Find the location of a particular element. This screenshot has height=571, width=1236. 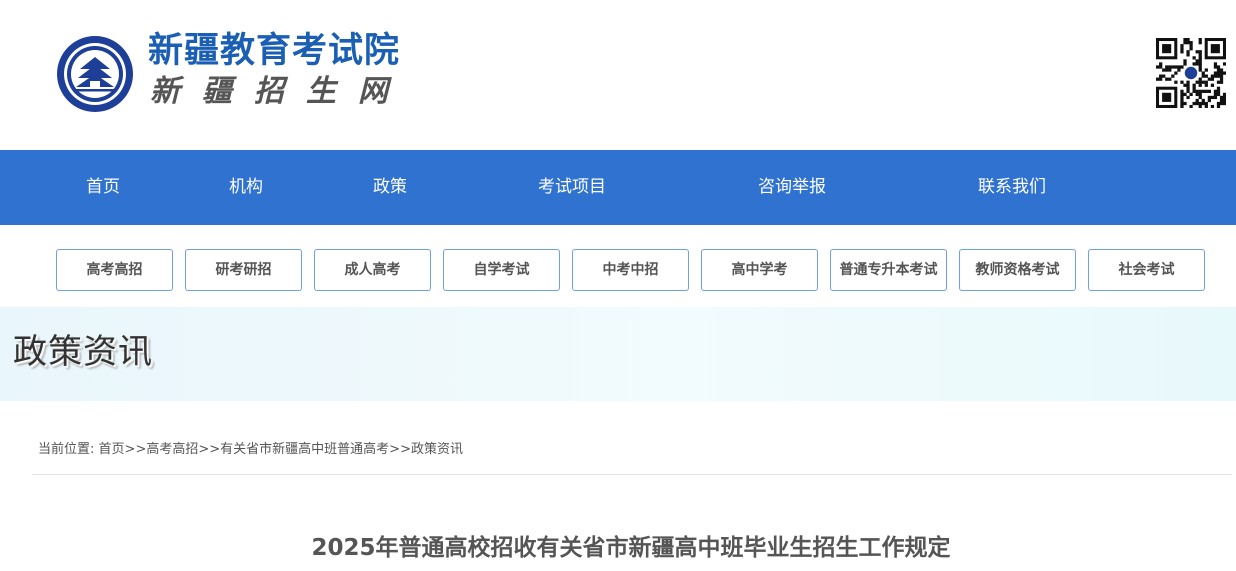

breadcrumb-home-link: 首页 is located at coordinates (112, 449).